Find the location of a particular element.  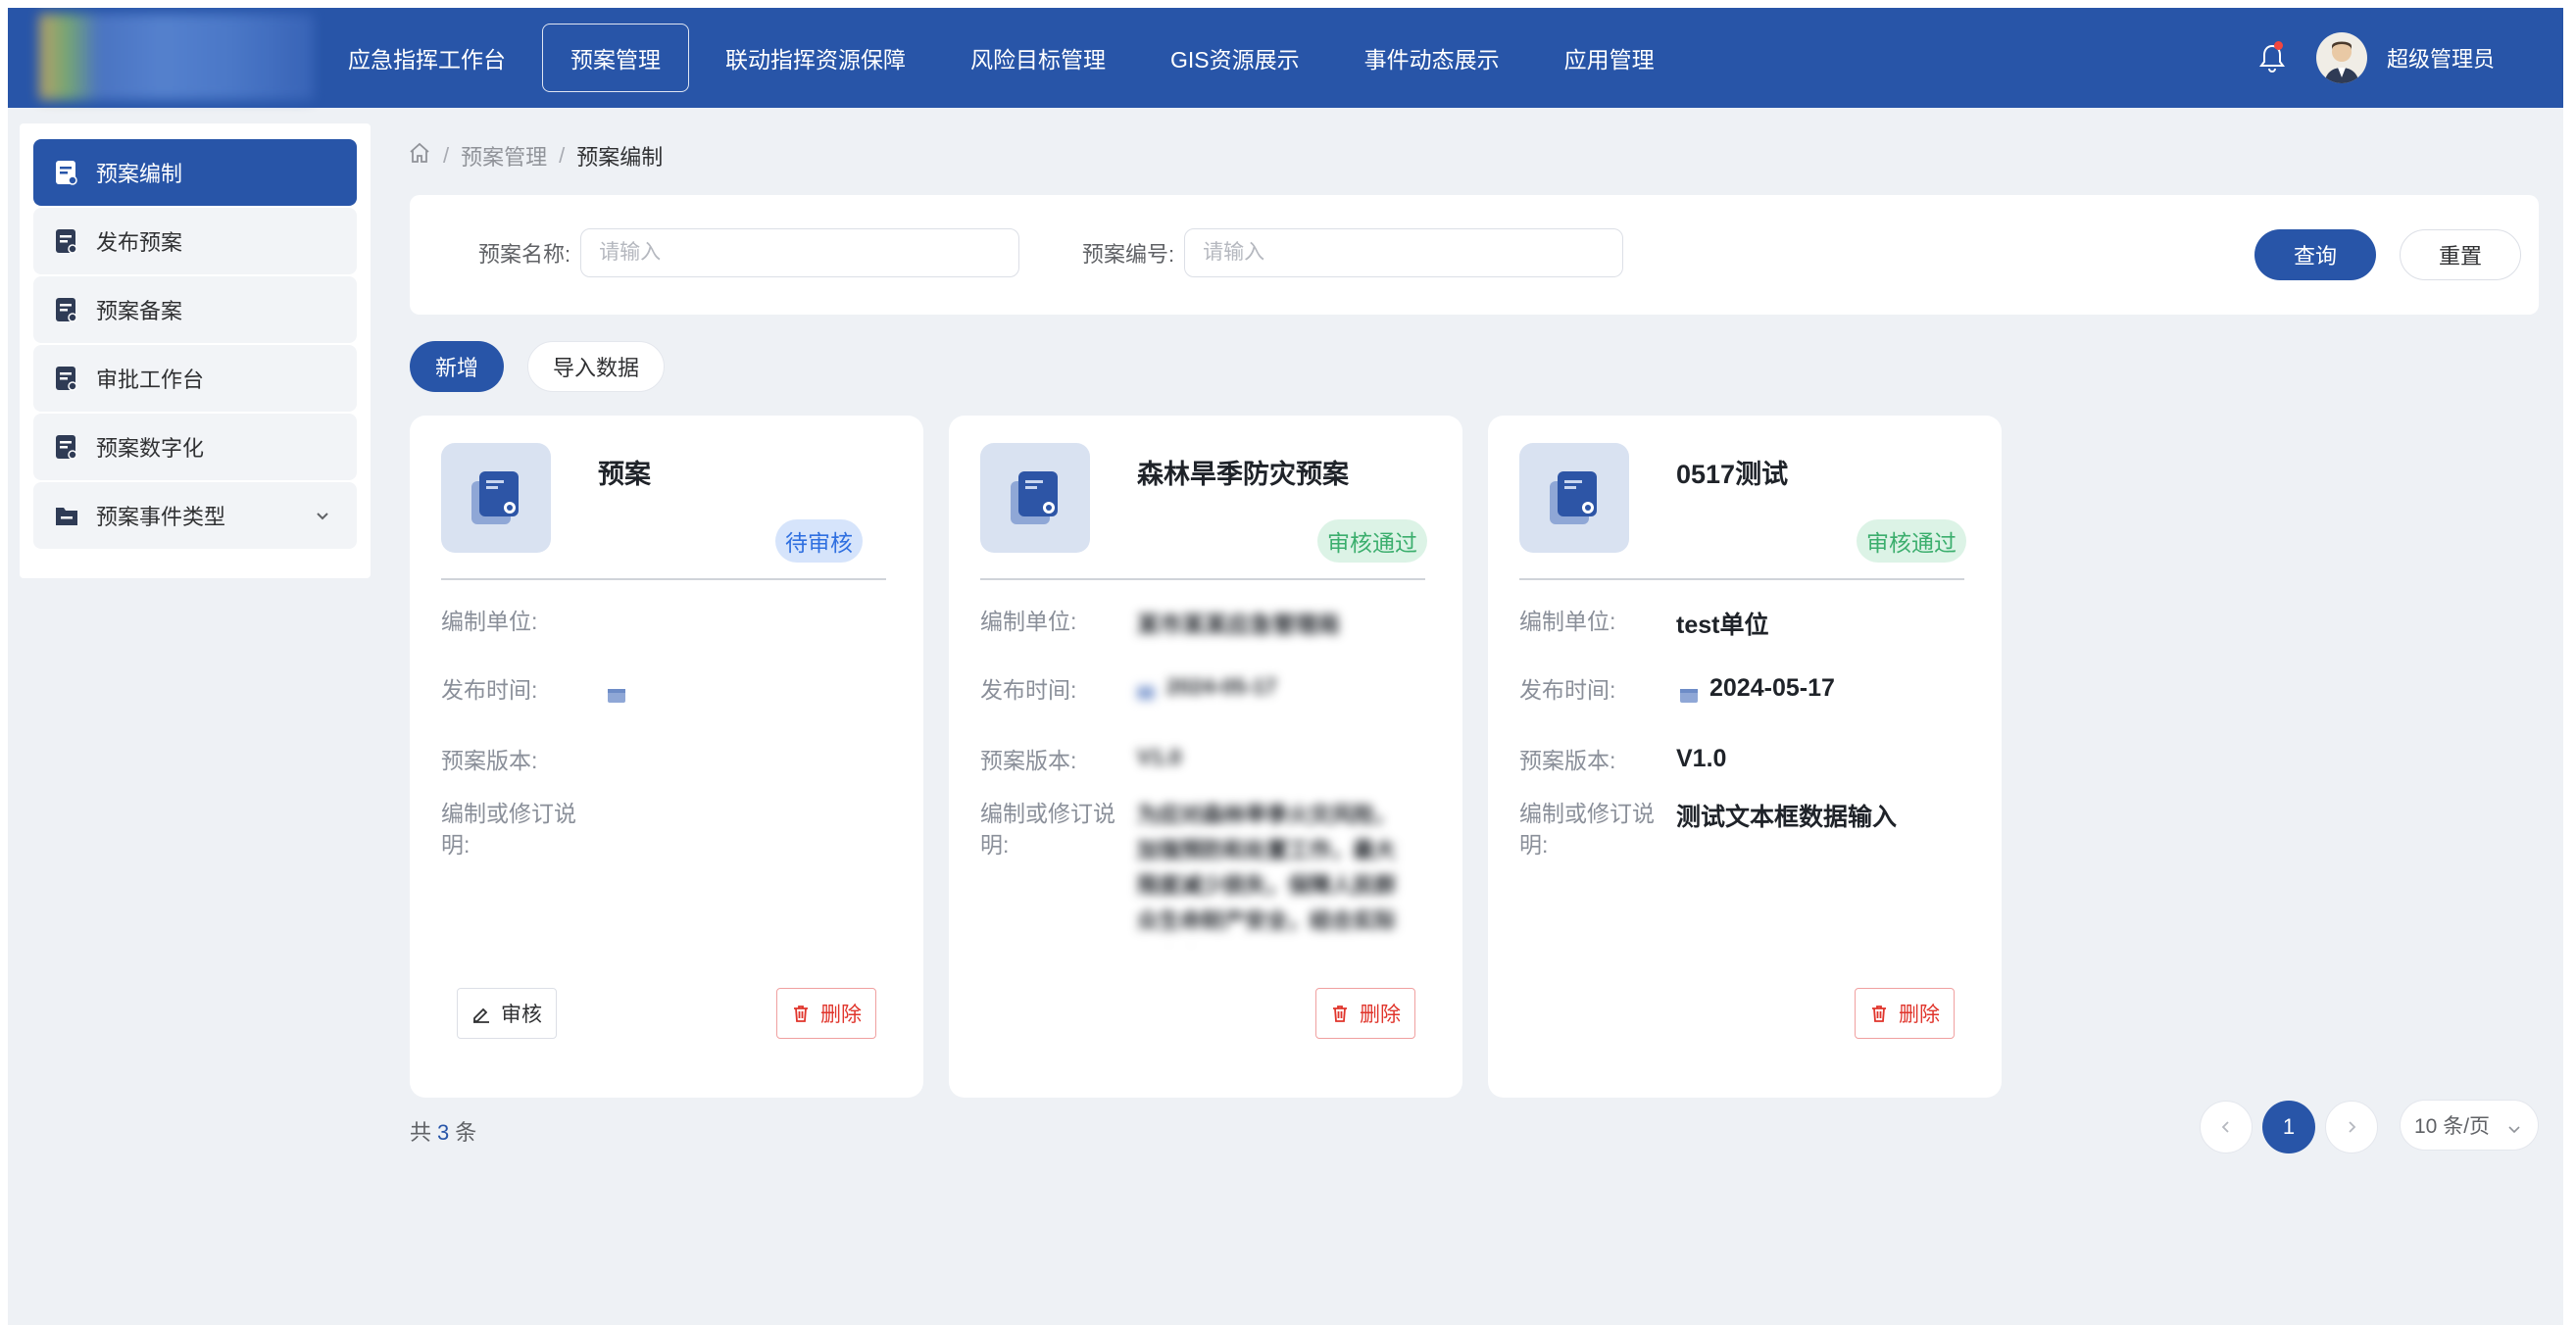

page-size-value: 10 条/页 is located at coordinates (2452, 1126).